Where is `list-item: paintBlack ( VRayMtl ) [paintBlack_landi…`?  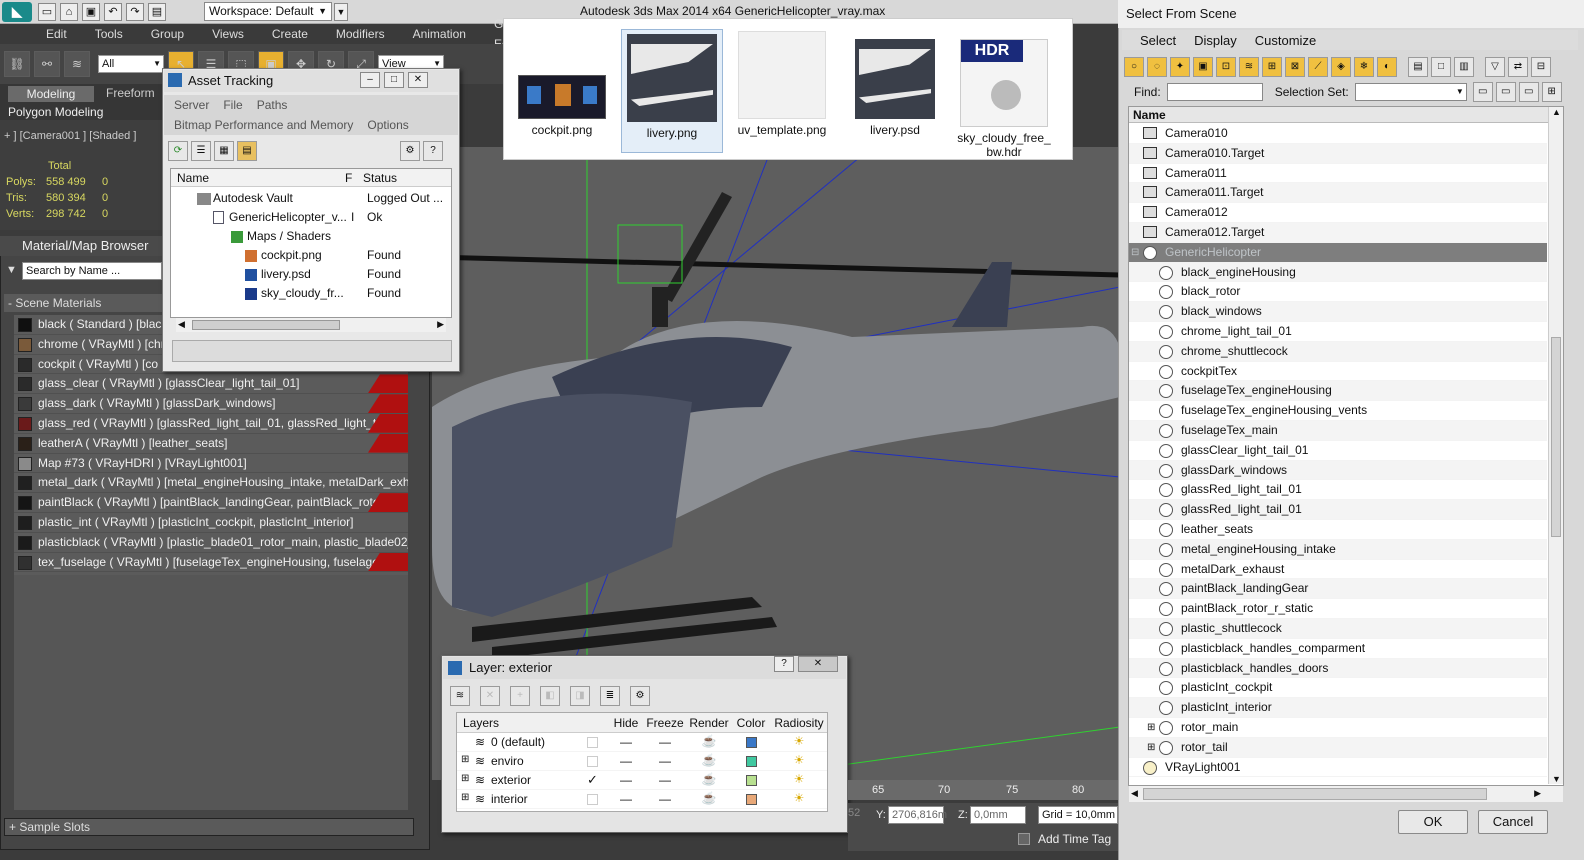 list-item: paintBlack ( VRayMtl ) [paintBlack_landi… is located at coordinates (211, 503).